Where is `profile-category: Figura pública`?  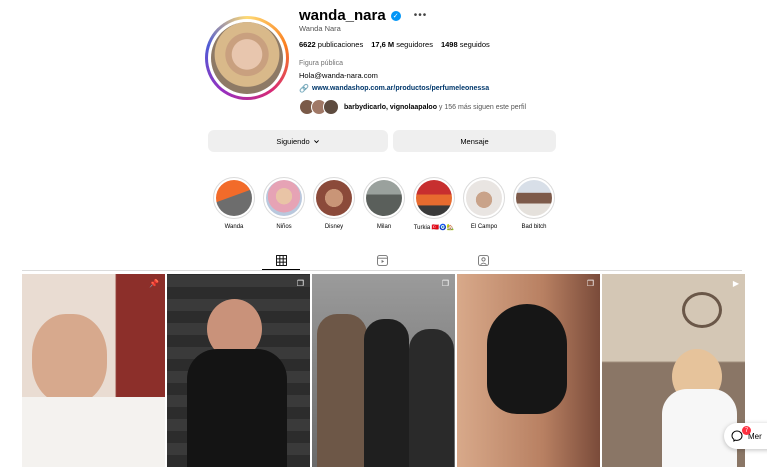 profile-category: Figura pública is located at coordinates (321, 63).